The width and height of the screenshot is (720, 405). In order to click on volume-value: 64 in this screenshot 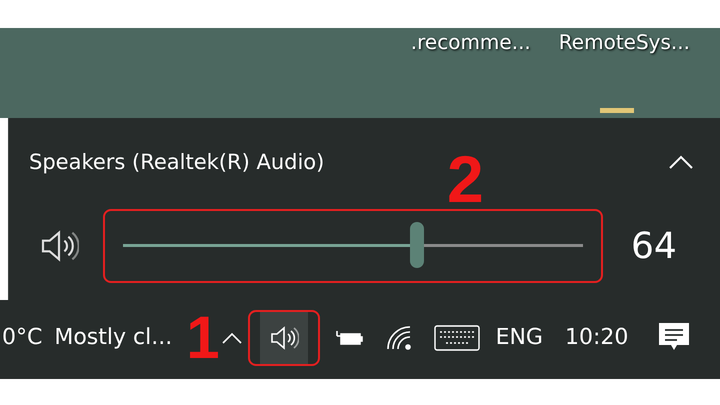, I will do `click(654, 246)`.